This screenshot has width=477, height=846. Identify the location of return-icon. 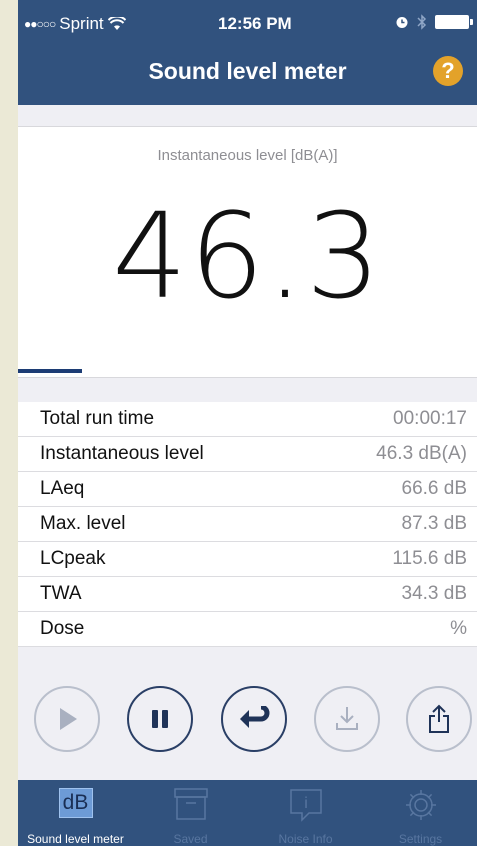
(255, 717).